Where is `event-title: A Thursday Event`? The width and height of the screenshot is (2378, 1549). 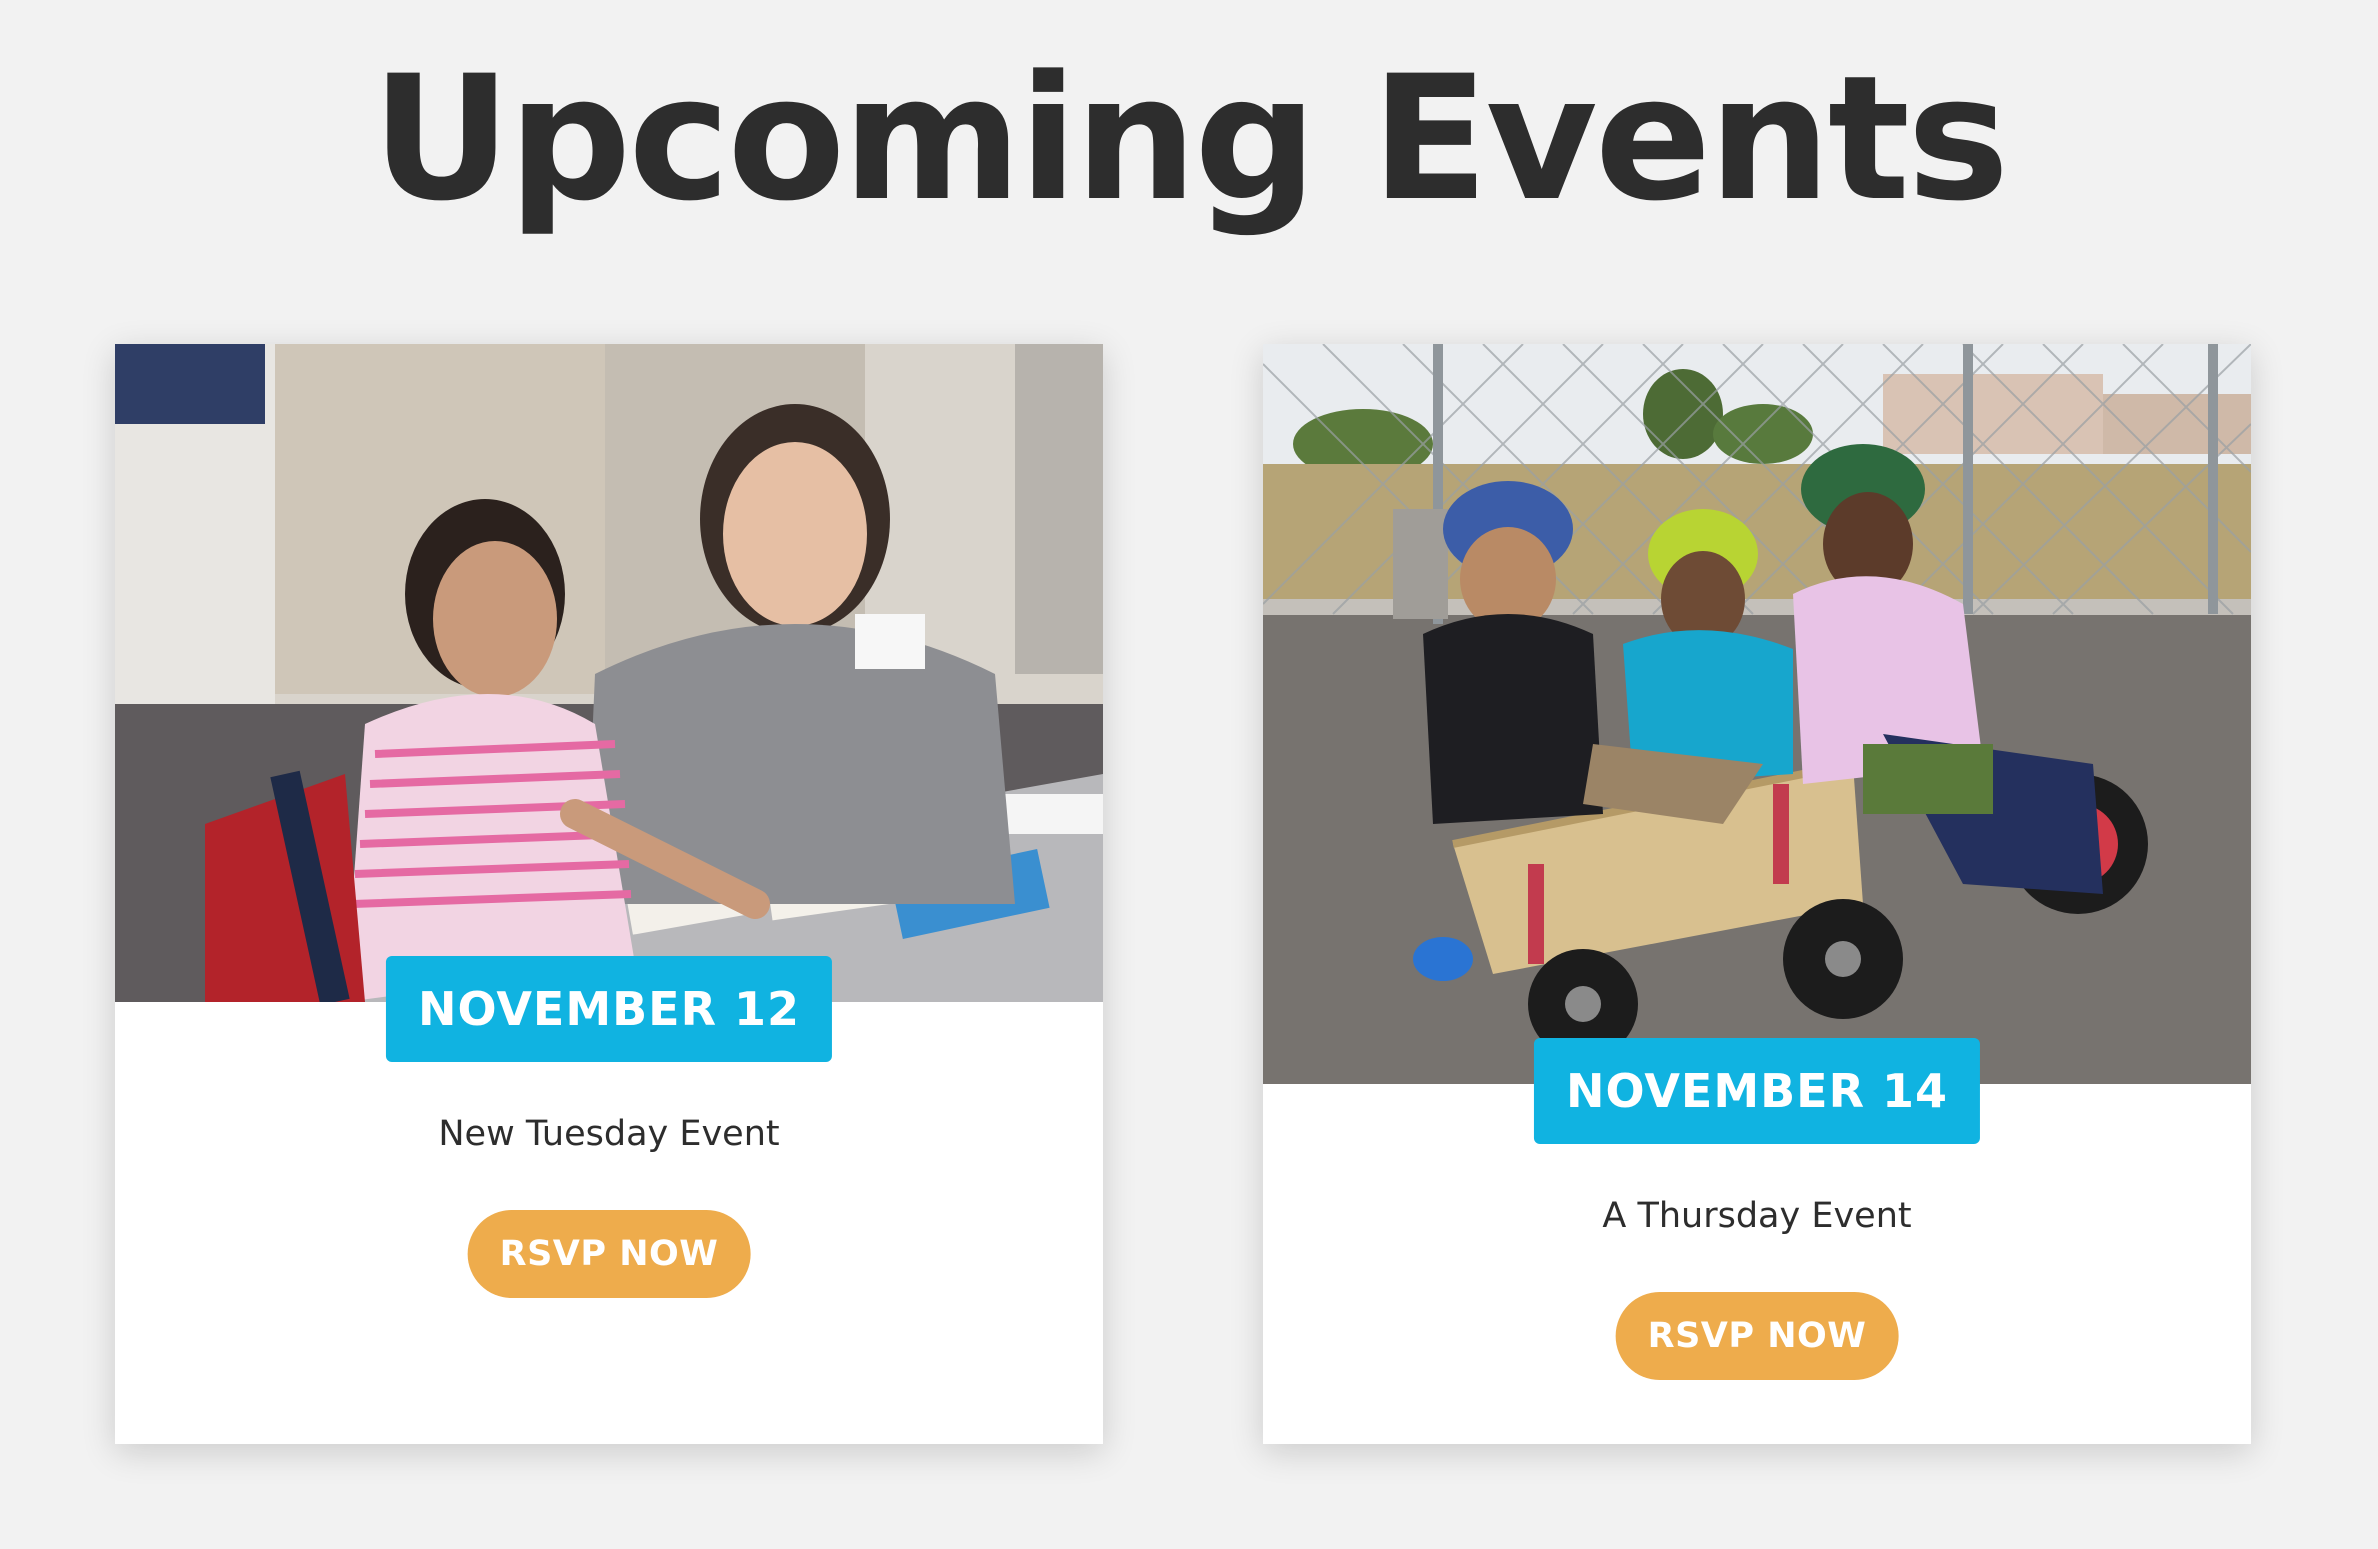 event-title: A Thursday Event is located at coordinates (1757, 1216).